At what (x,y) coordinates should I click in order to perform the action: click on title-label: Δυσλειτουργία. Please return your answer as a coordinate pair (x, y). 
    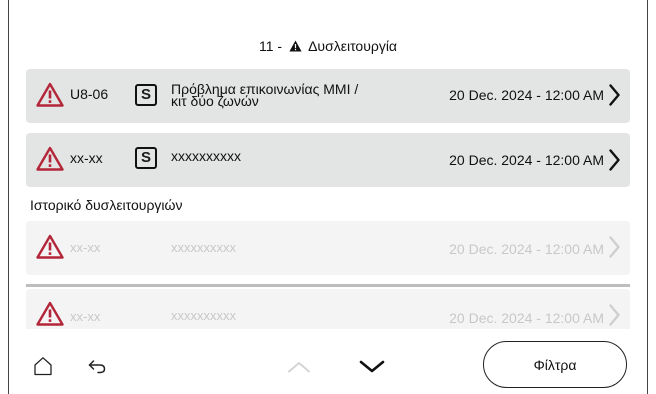
    Looking at the image, I should click on (353, 46).